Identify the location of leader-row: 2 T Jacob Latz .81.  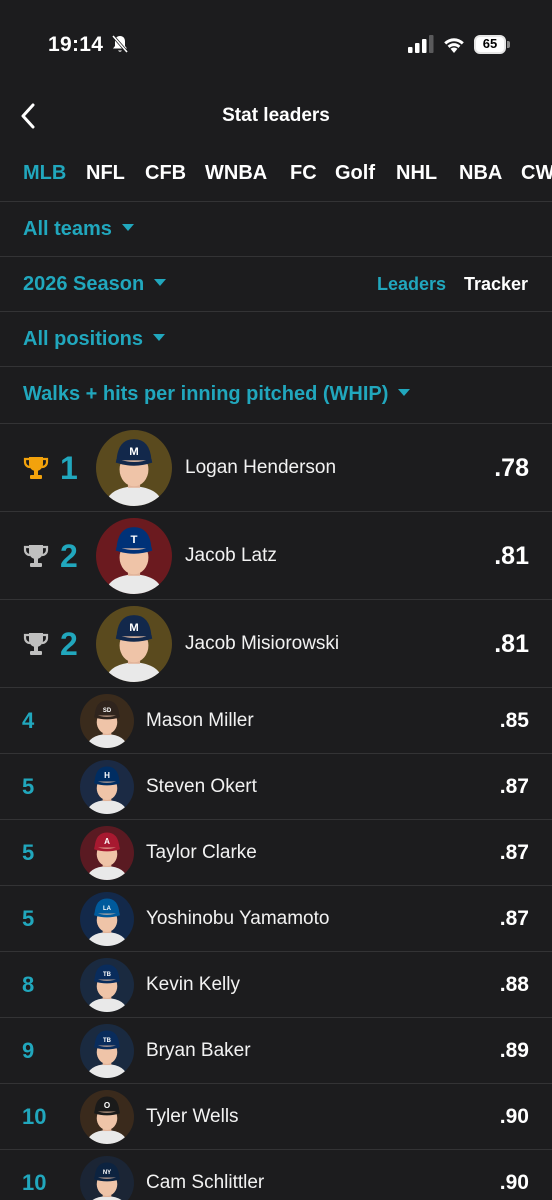
(276, 555).